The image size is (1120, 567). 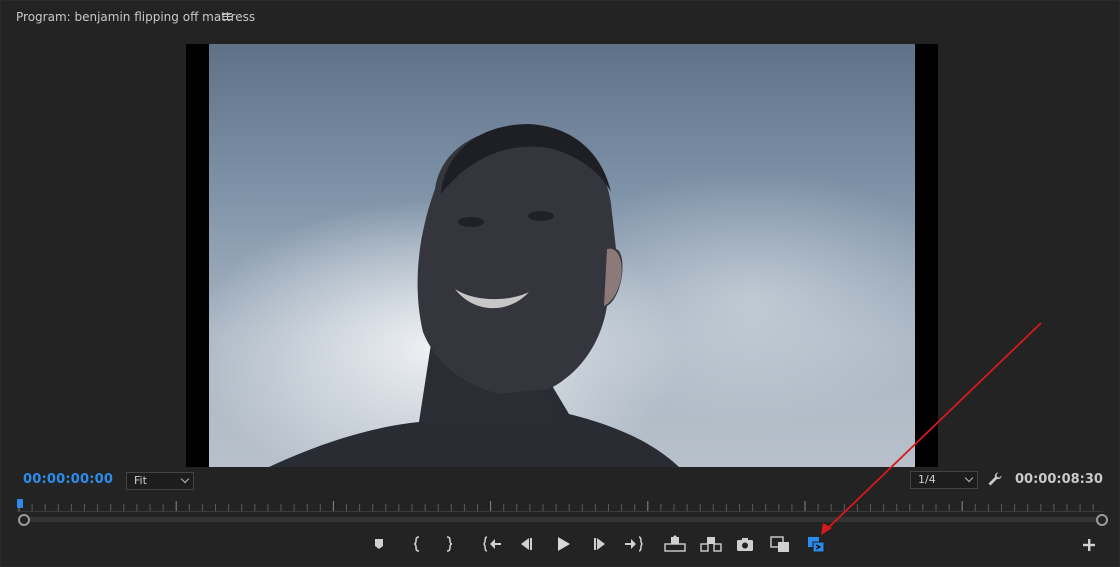 I want to click on step-forward-button, so click(x=599, y=544).